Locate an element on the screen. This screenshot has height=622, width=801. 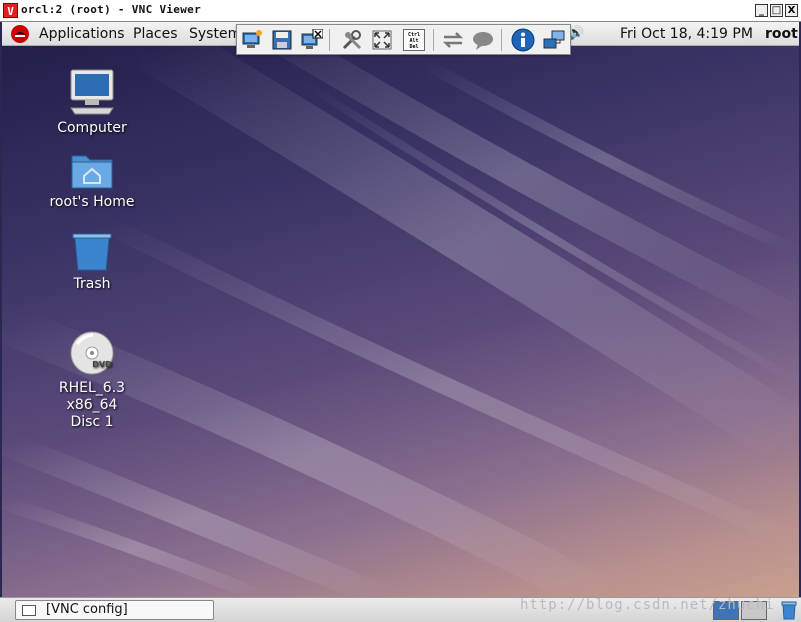
connections-icon is located at coordinates (554, 40).